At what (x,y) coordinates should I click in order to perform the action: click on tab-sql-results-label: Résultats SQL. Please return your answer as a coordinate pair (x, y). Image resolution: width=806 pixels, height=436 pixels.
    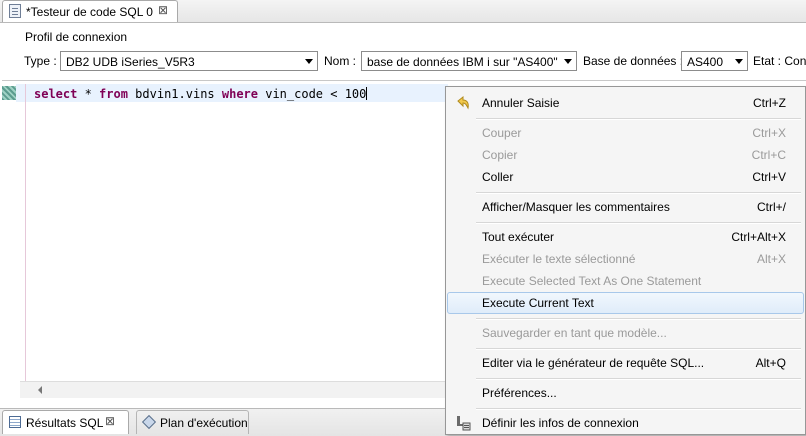
    Looking at the image, I should click on (65, 423).